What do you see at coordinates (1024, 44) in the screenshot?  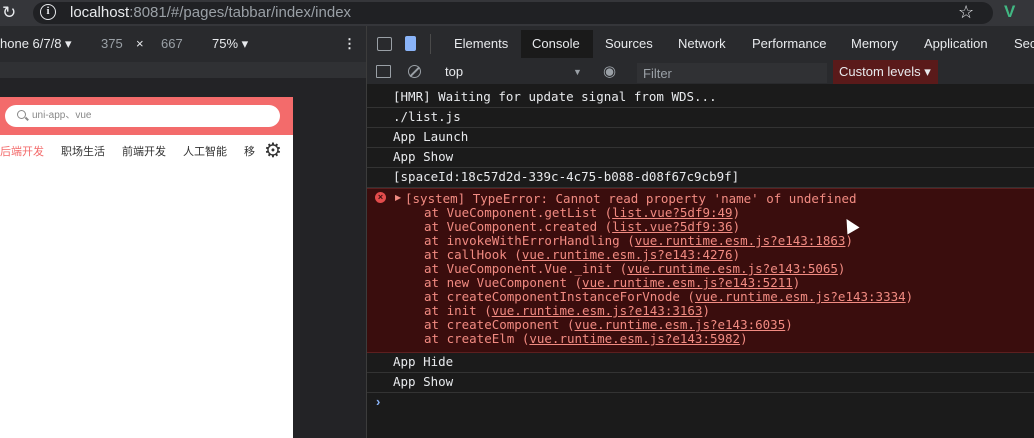 I see `tab-security: Sec` at bounding box center [1024, 44].